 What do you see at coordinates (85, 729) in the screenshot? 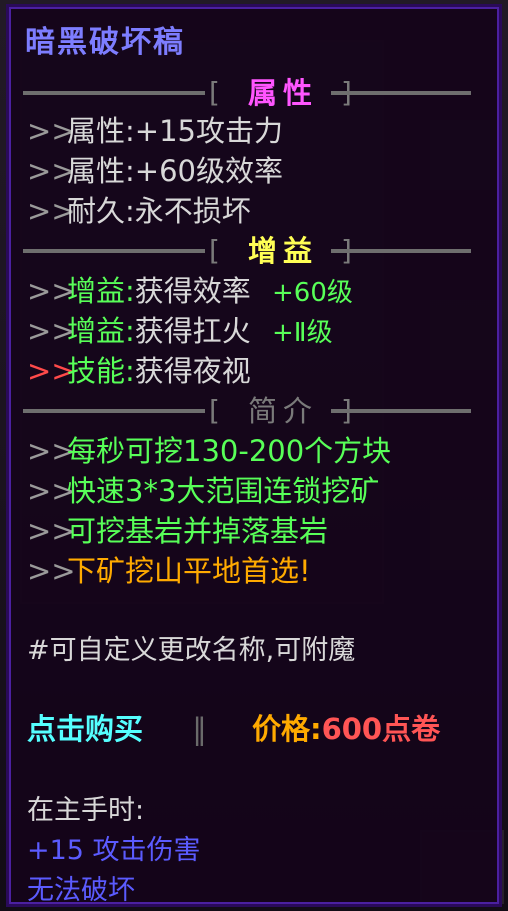
I see `buy-button: 点击购买` at bounding box center [85, 729].